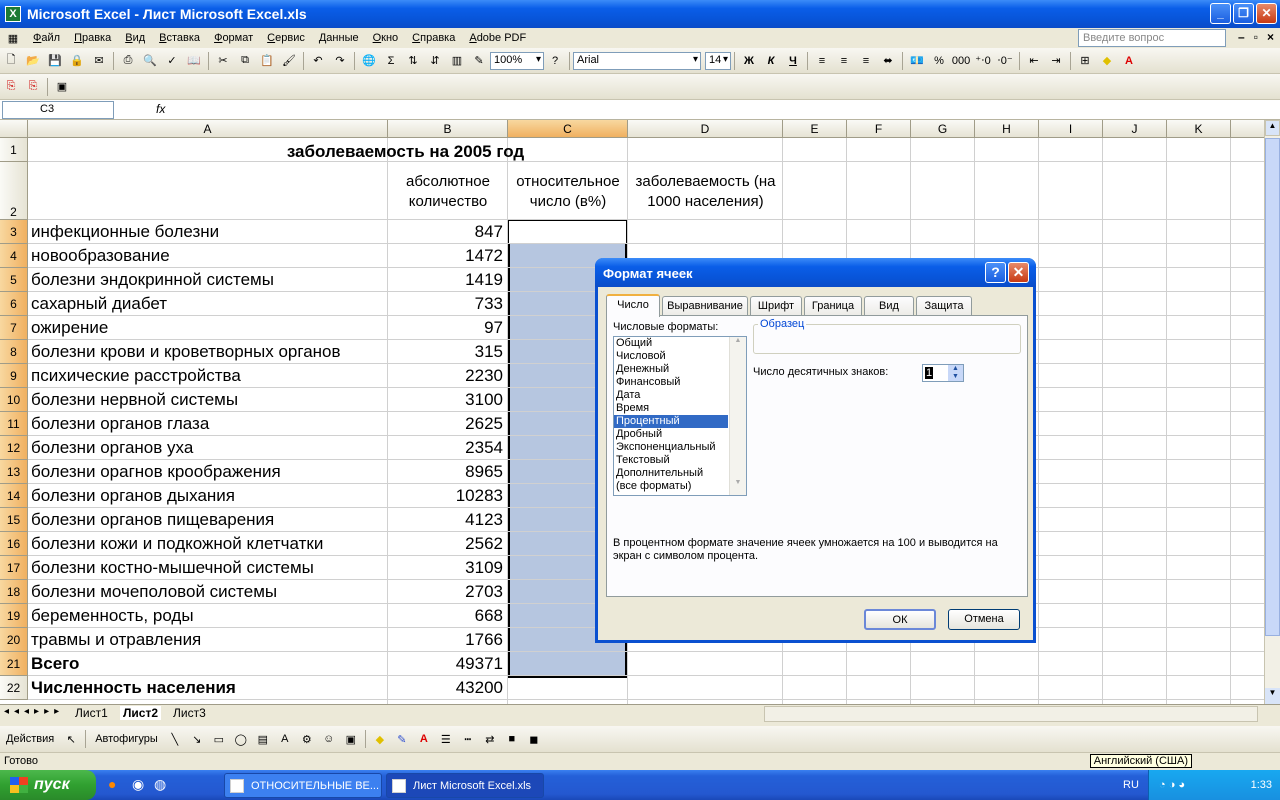  Describe the element at coordinates (189, 713) in the screenshot. I see `sheet-tab-3: Лист3` at that location.